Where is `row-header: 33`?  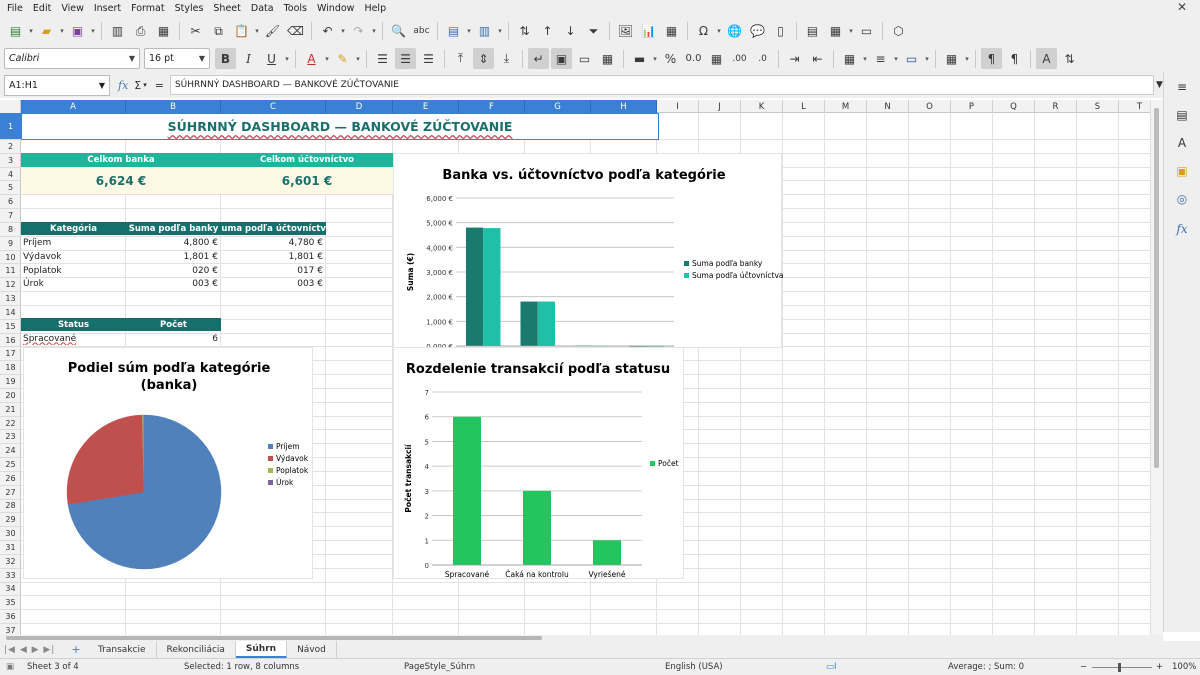 row-header: 33 is located at coordinates (10, 576).